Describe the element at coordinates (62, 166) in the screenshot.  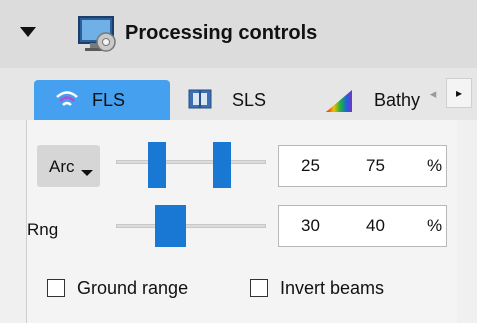
I see `arc-label: Arc` at that location.